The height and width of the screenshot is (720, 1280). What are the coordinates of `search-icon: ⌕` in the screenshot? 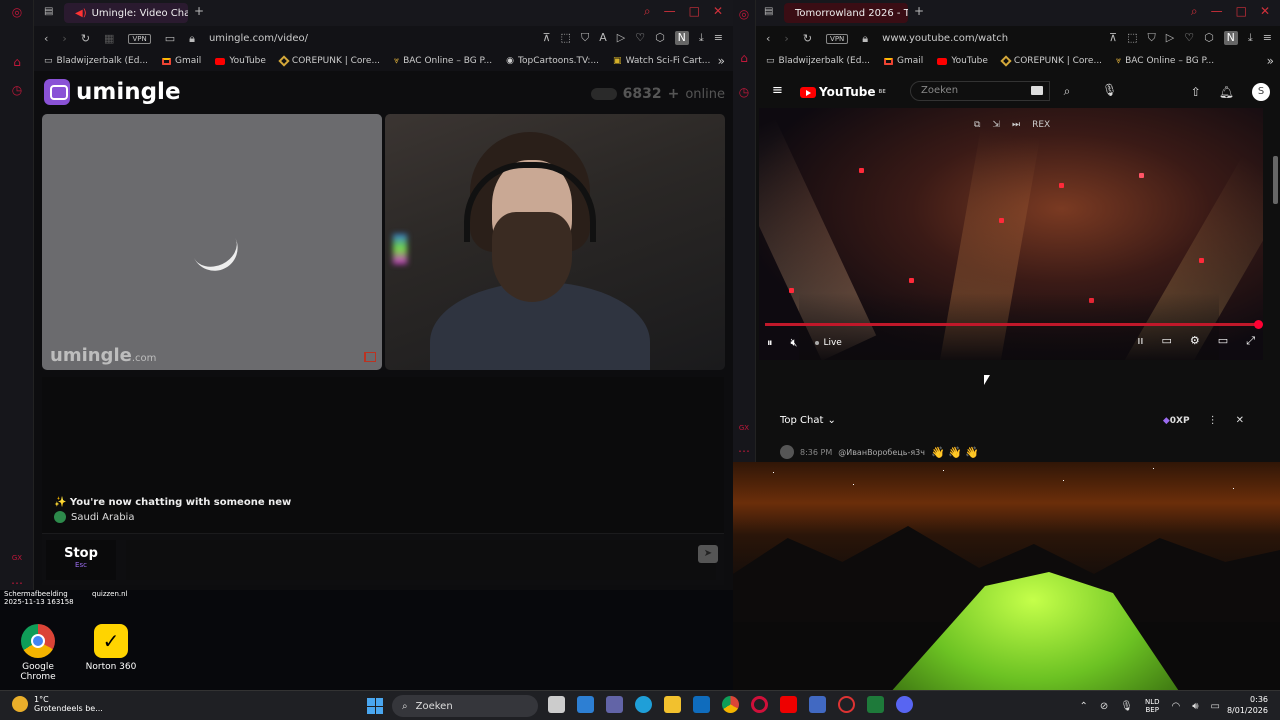 It's located at (1067, 91).